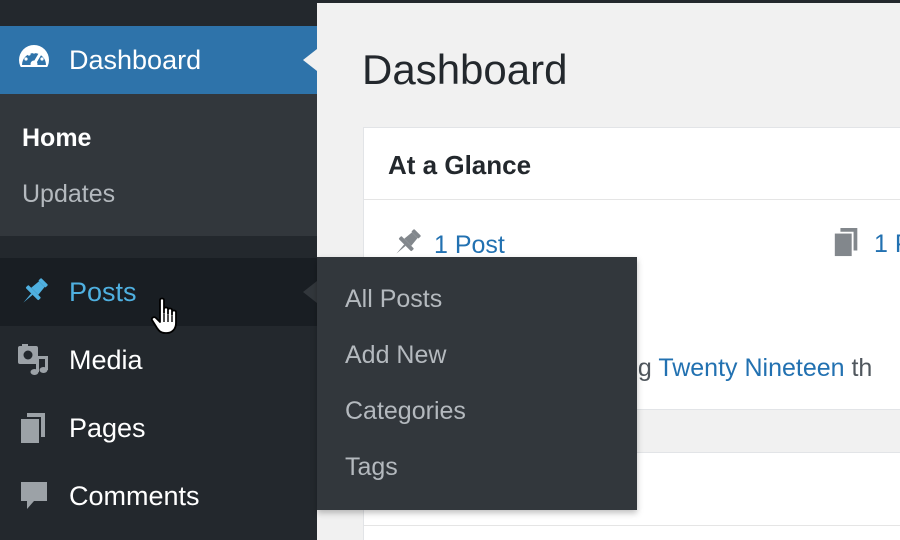 The height and width of the screenshot is (540, 900). Describe the element at coordinates (168, 318) in the screenshot. I see `hand-pointer-cursor-icon` at that location.